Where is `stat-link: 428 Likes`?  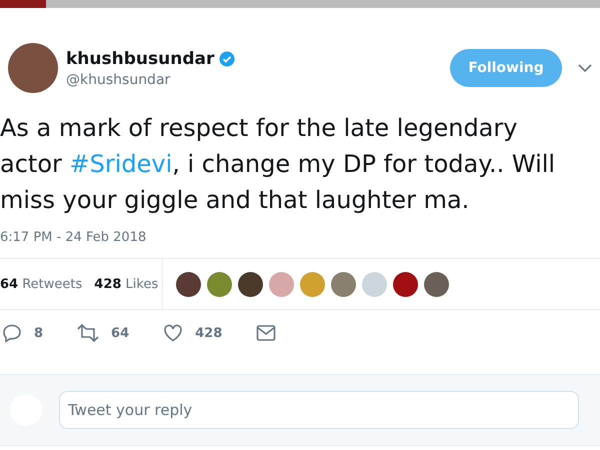 stat-link: 428 Likes is located at coordinates (126, 284).